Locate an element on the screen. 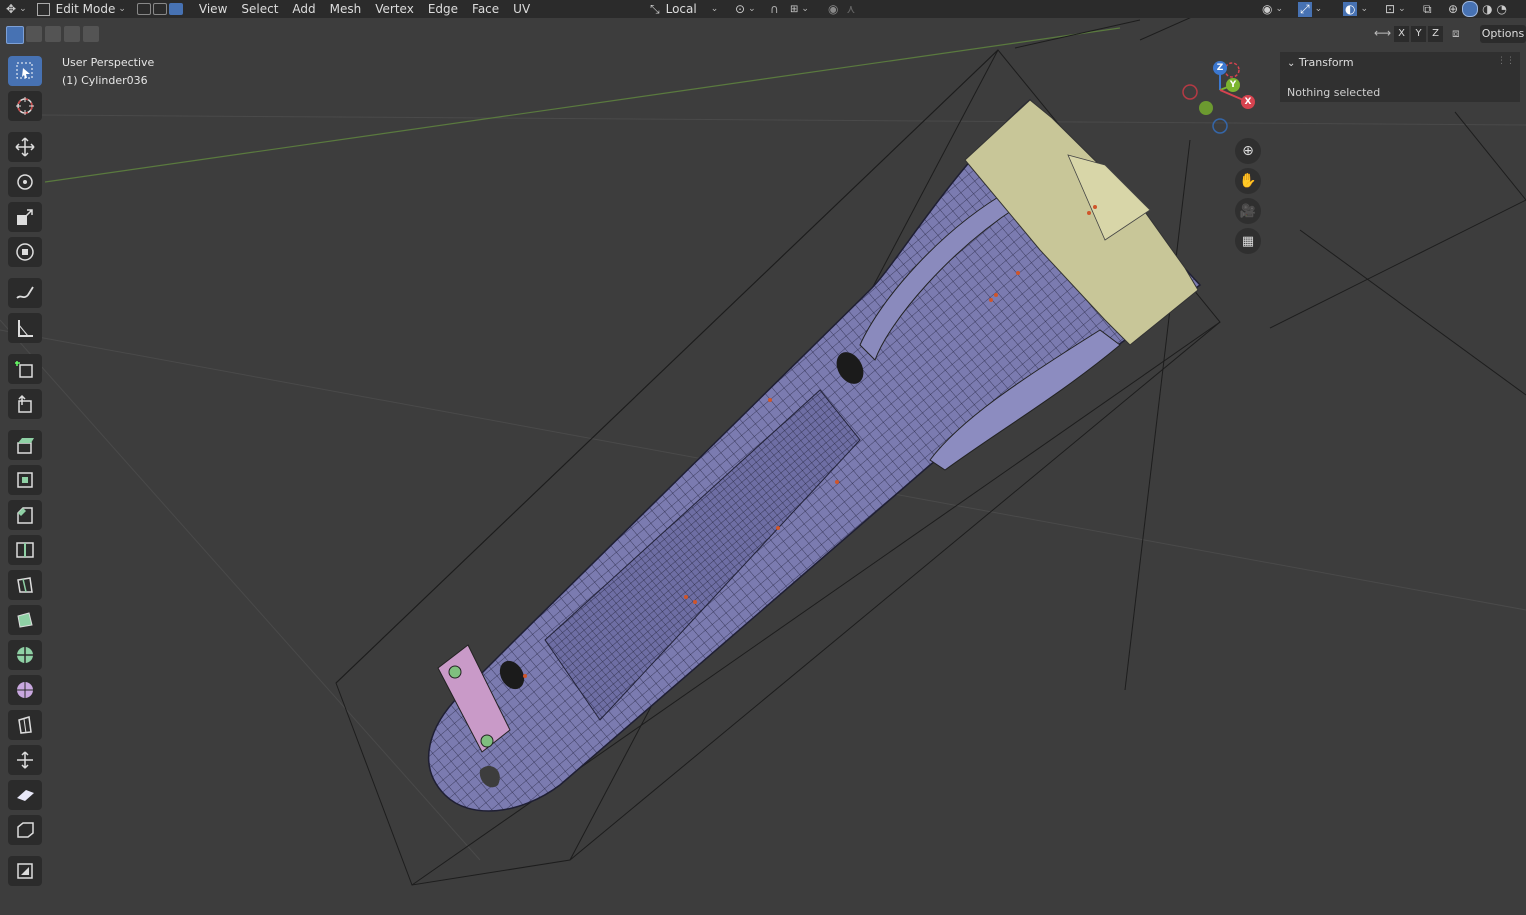 The width and height of the screenshot is (1526, 915). shear-icon is located at coordinates (25, 795).